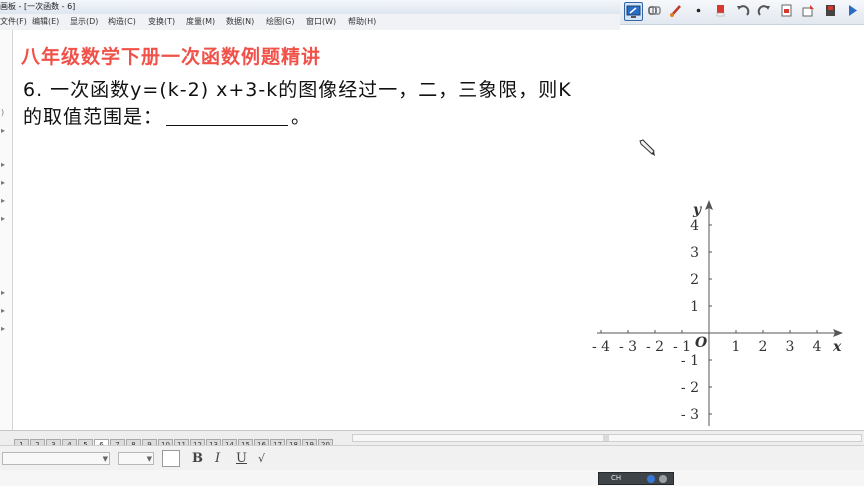 The image size is (864, 486). What do you see at coordinates (690, 388) in the screenshot?
I see `y-tick-label: - 2` at bounding box center [690, 388].